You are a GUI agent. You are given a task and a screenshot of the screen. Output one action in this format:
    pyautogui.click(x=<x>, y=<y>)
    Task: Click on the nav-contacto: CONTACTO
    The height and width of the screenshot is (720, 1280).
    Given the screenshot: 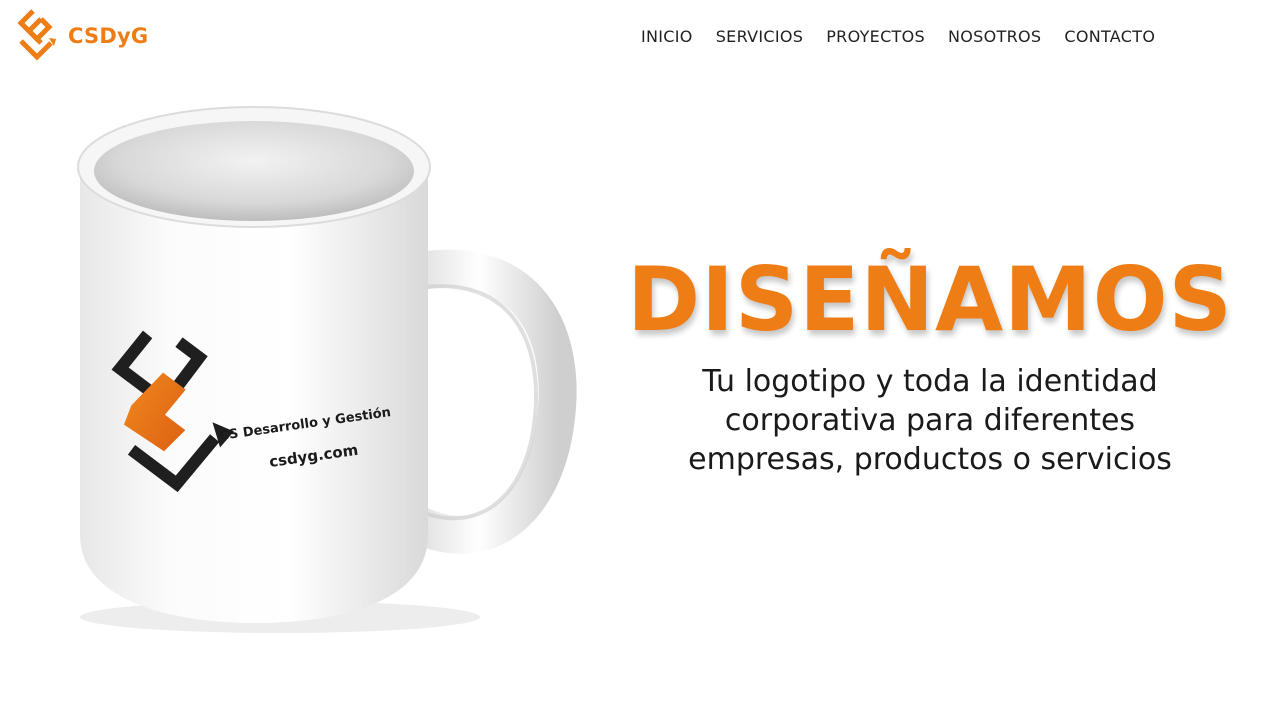 What is the action you would take?
    pyautogui.click(x=1109, y=36)
    